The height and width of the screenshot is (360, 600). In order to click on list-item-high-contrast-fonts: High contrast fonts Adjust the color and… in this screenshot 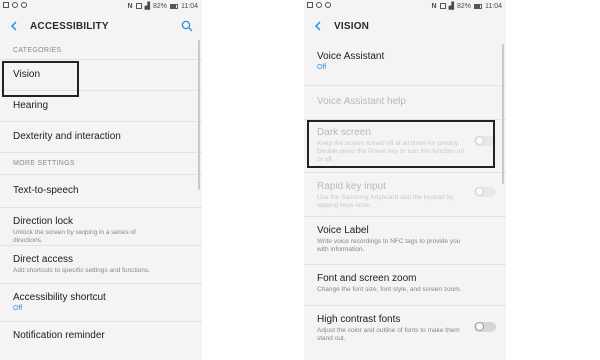, I will do `click(405, 330)`.